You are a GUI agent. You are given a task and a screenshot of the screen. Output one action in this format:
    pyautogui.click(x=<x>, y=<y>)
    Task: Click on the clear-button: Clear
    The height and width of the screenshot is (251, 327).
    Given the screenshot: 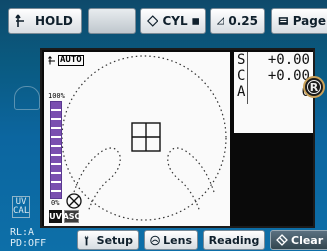 What is the action you would take?
    pyautogui.click(x=298, y=240)
    